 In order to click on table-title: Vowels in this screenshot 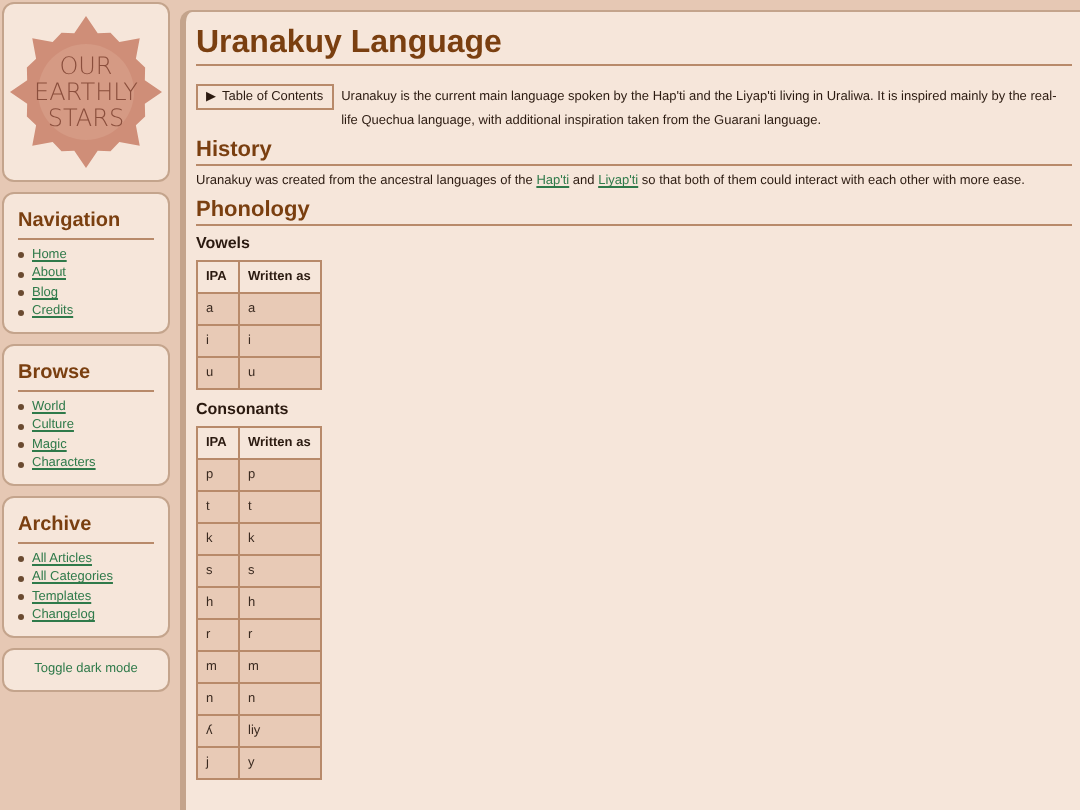, I will do `click(224, 244)`.